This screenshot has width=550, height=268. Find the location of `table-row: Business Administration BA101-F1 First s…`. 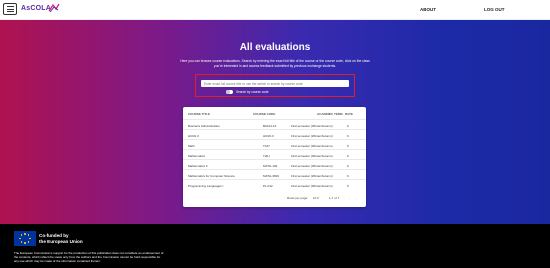

table-row: Business Administration BA101-F1 First s… is located at coordinates (274, 124).